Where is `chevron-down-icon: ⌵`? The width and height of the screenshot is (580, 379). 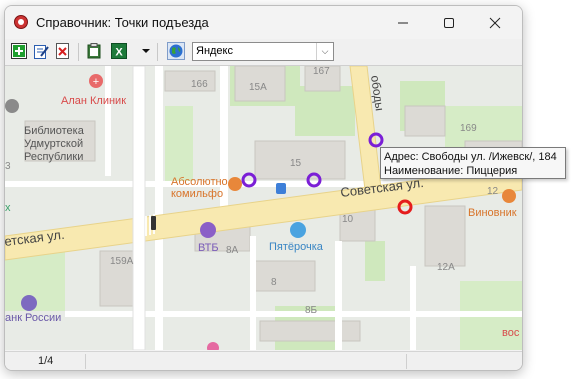 chevron-down-icon: ⌵ is located at coordinates (324, 51).